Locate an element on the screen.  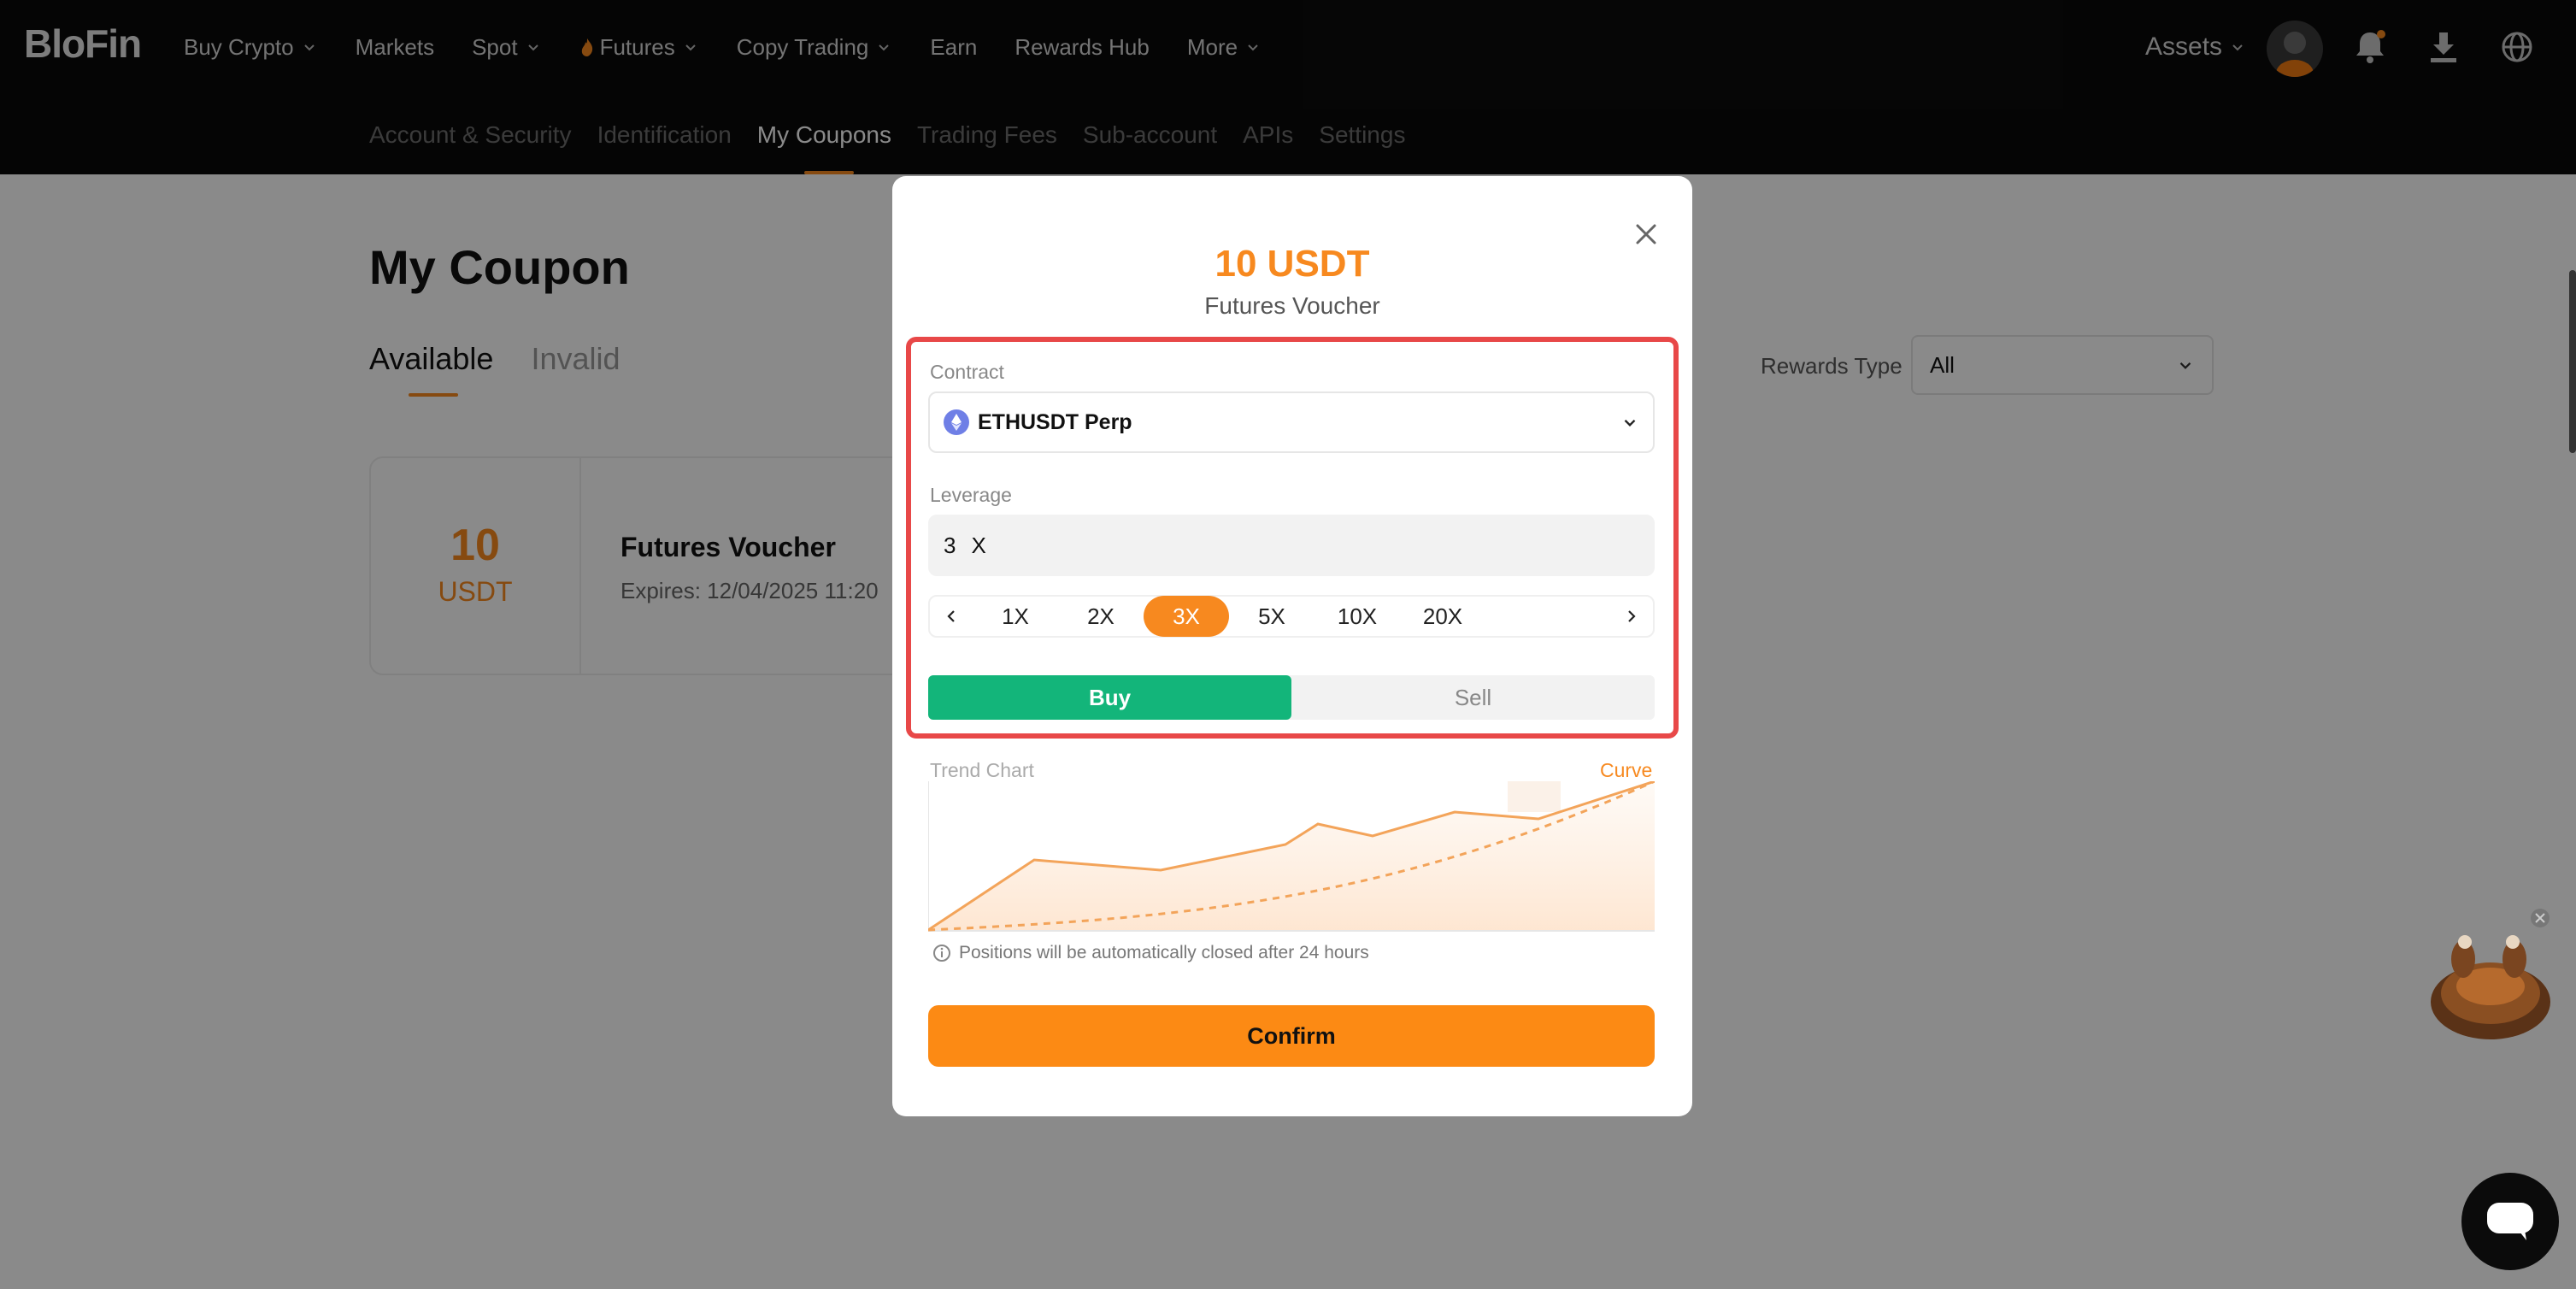
leverage-chip-2x: 2X is located at coordinates (1101, 616).